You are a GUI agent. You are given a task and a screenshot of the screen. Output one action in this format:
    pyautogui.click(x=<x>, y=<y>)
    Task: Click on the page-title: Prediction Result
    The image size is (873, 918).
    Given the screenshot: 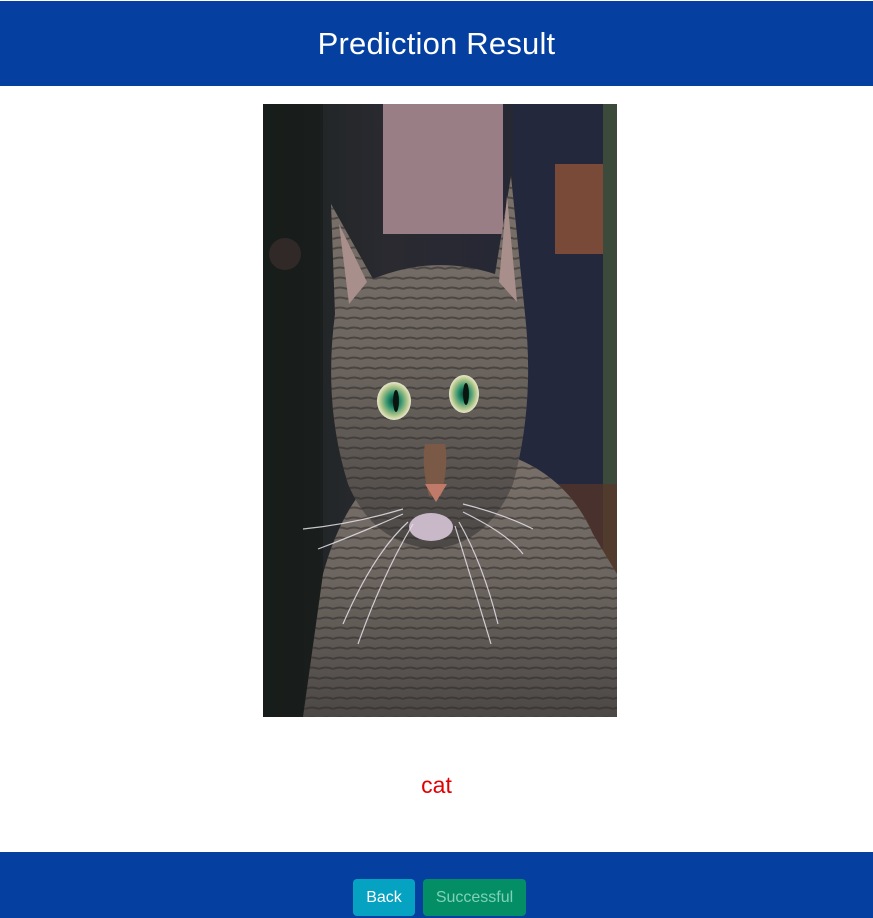 What is the action you would take?
    pyautogui.click(x=436, y=43)
    